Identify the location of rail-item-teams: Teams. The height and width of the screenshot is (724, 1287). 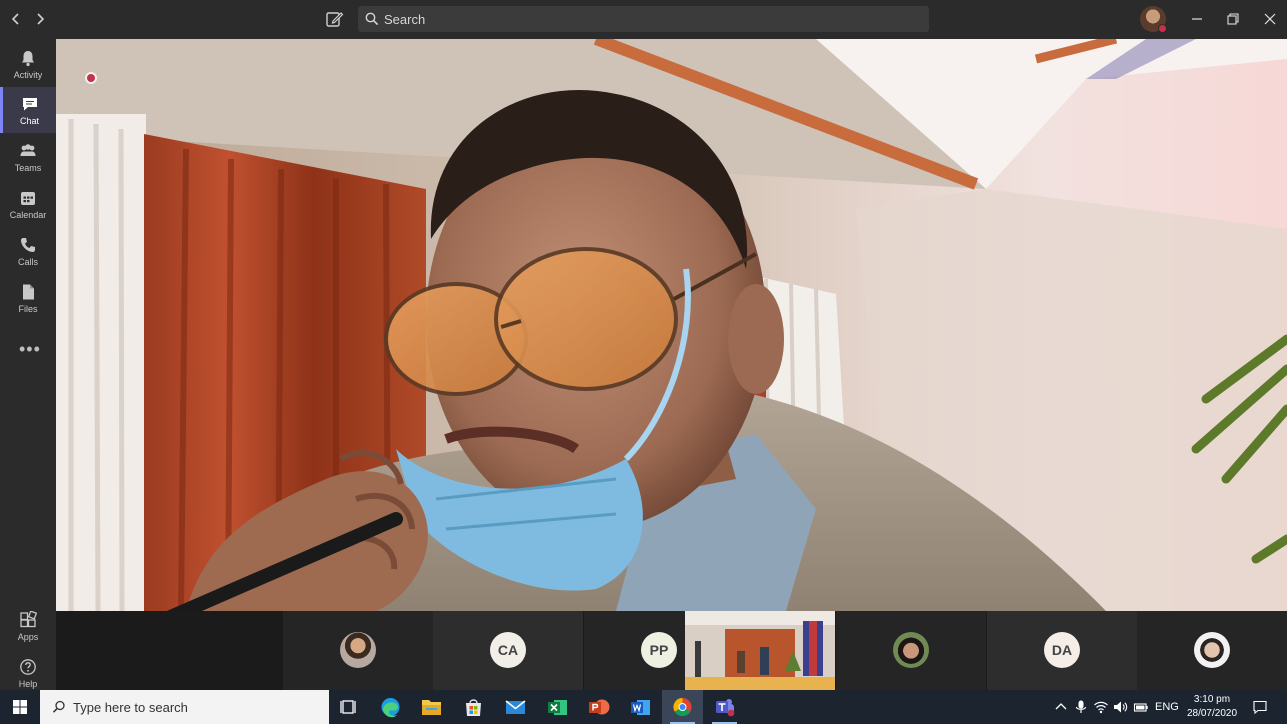
(28, 157).